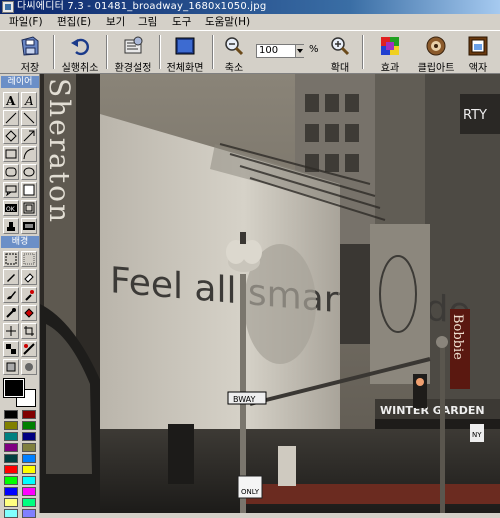  I want to click on menu-edit: 편집(E), so click(74, 22).